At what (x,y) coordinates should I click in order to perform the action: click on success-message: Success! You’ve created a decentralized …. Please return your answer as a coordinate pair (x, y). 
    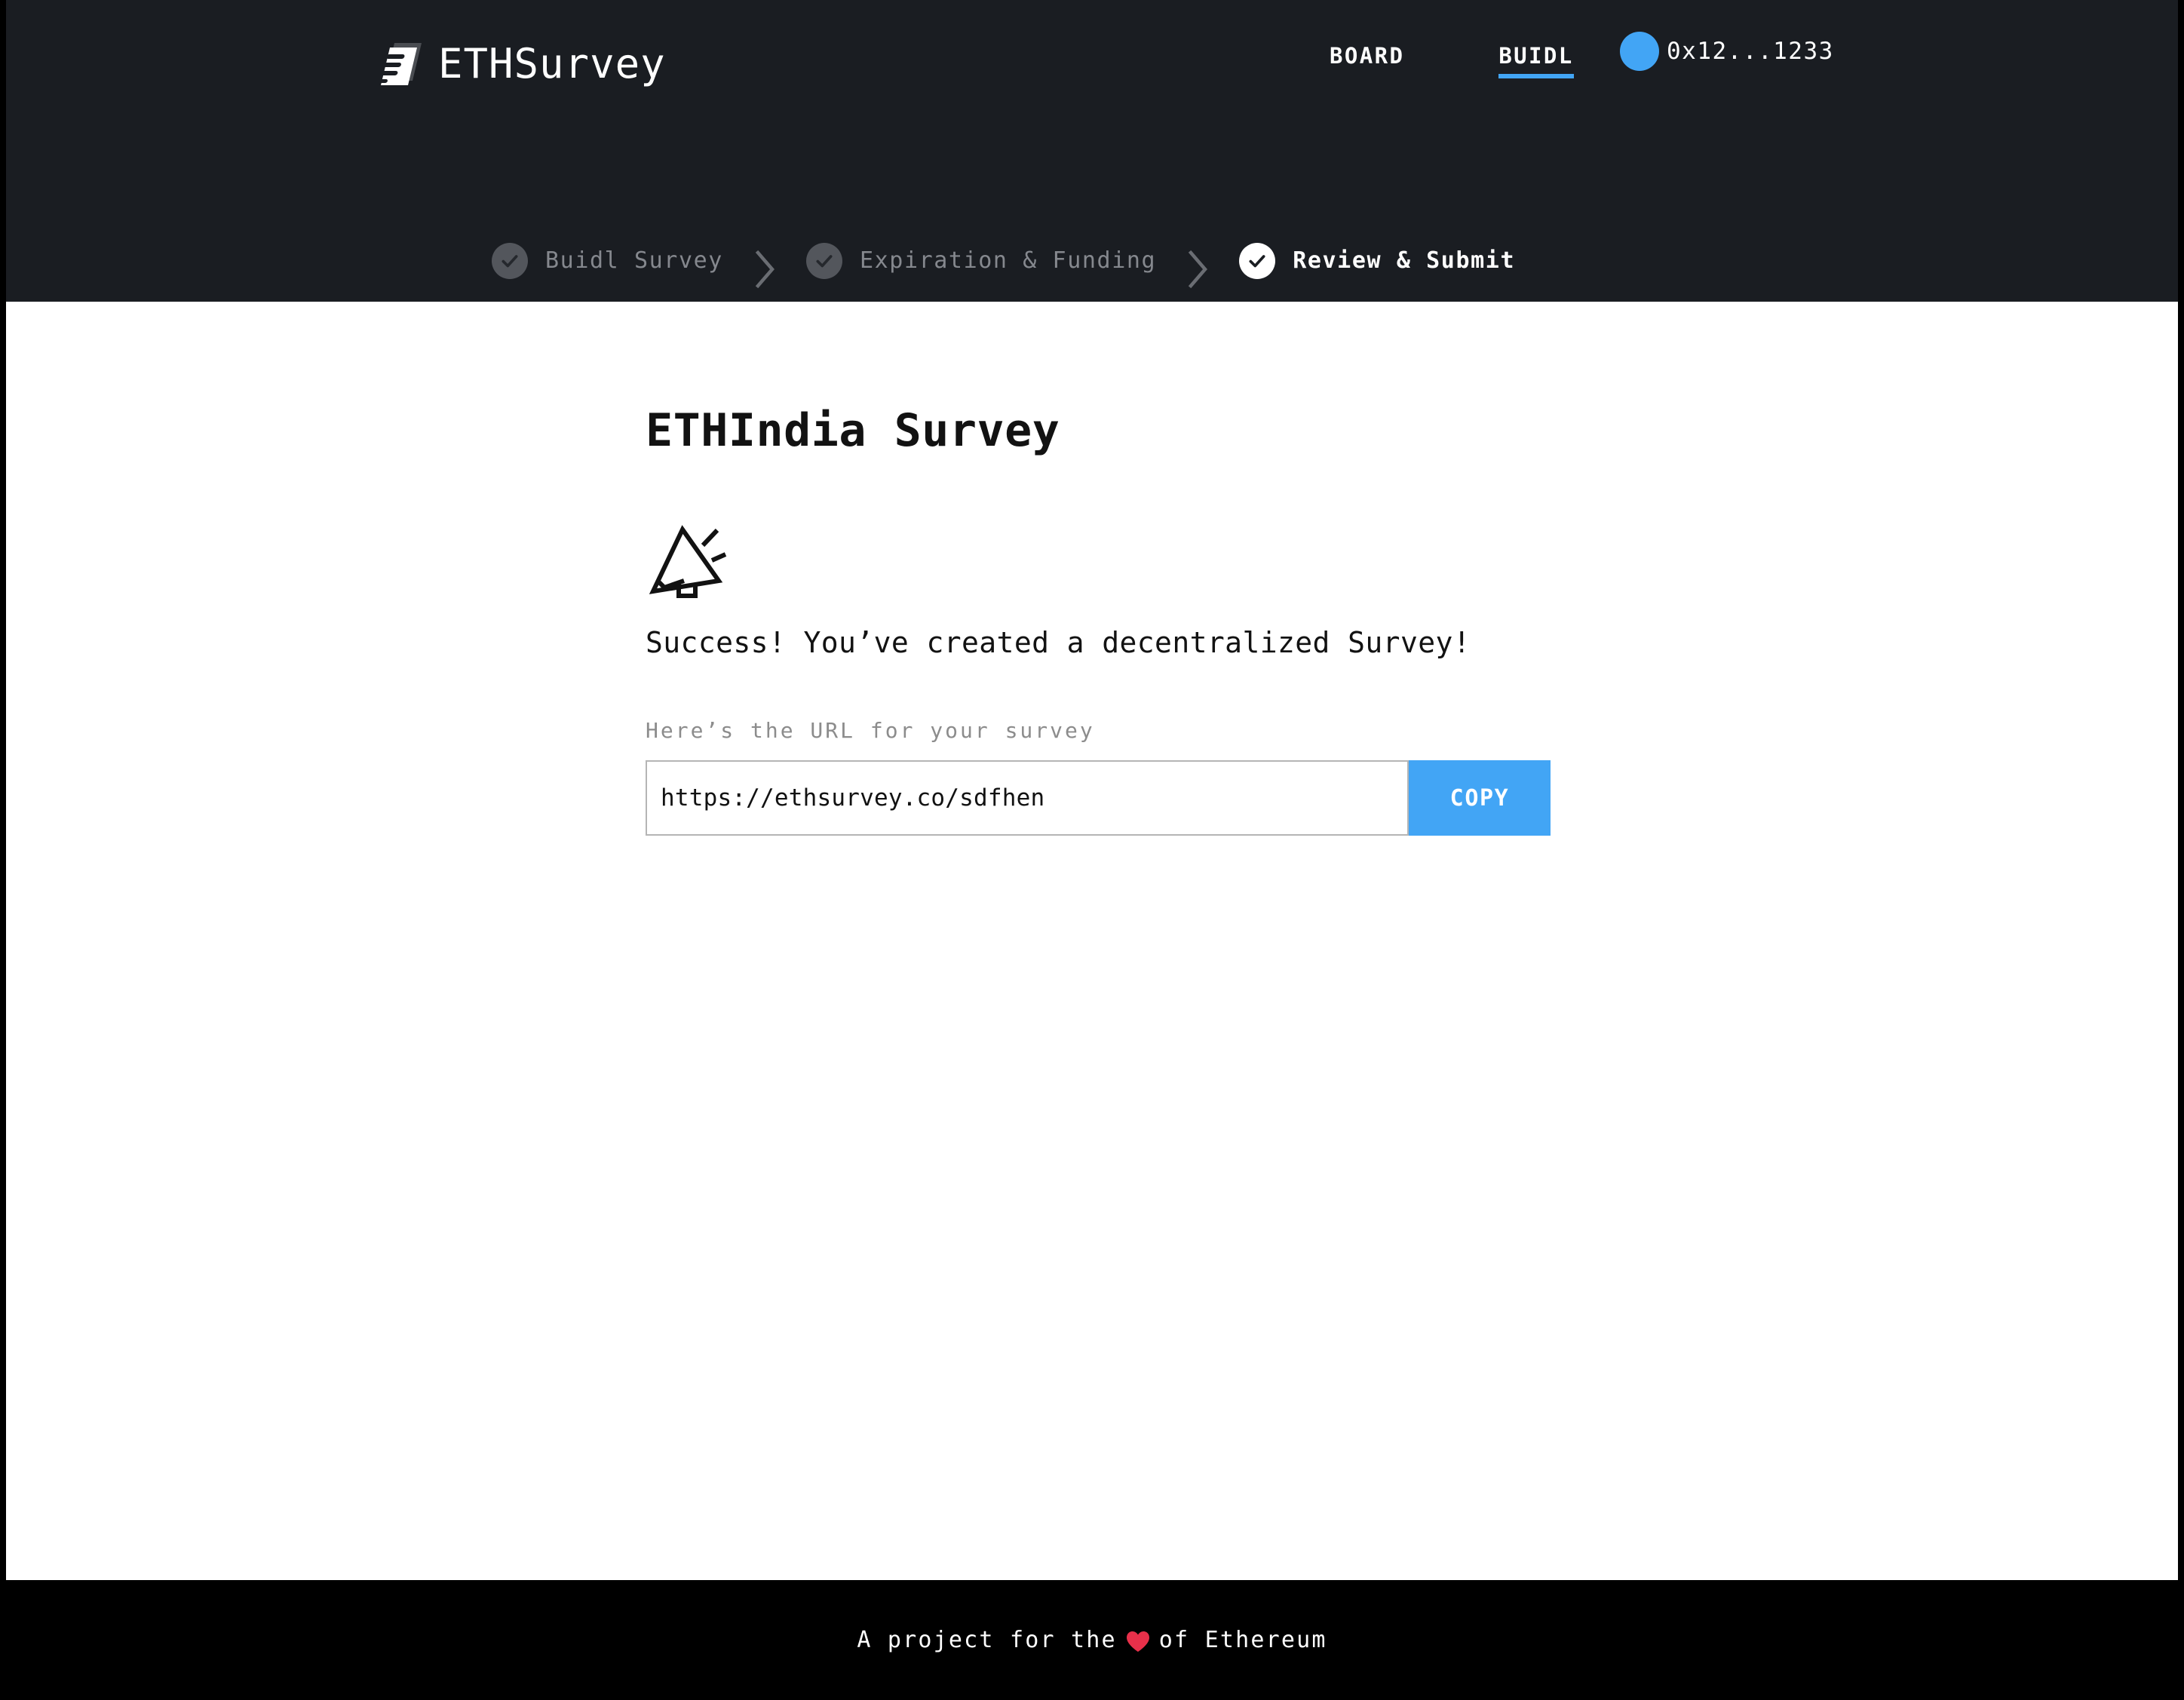
    Looking at the image, I should click on (1058, 642).